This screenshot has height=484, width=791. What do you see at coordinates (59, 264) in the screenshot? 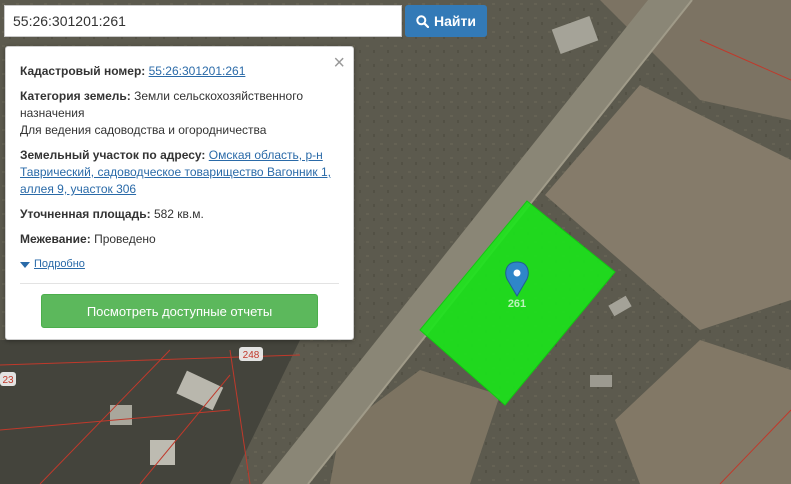
I see `more-details-link: Подробно` at bounding box center [59, 264].